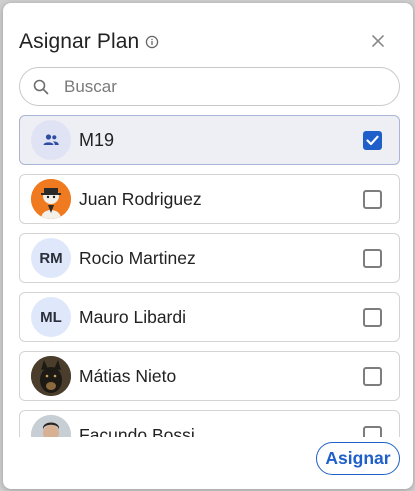 The image size is (415, 491). I want to click on list-item-mauro-libardi: ML Mauro Libardi, so click(209, 317).